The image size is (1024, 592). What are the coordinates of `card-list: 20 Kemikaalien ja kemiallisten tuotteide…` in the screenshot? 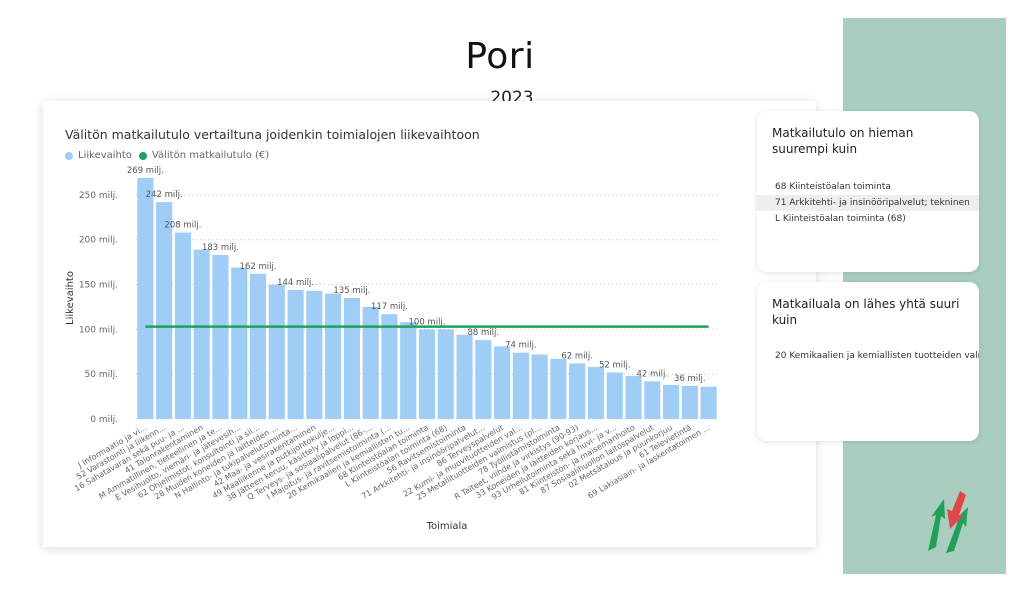 It's located at (868, 356).